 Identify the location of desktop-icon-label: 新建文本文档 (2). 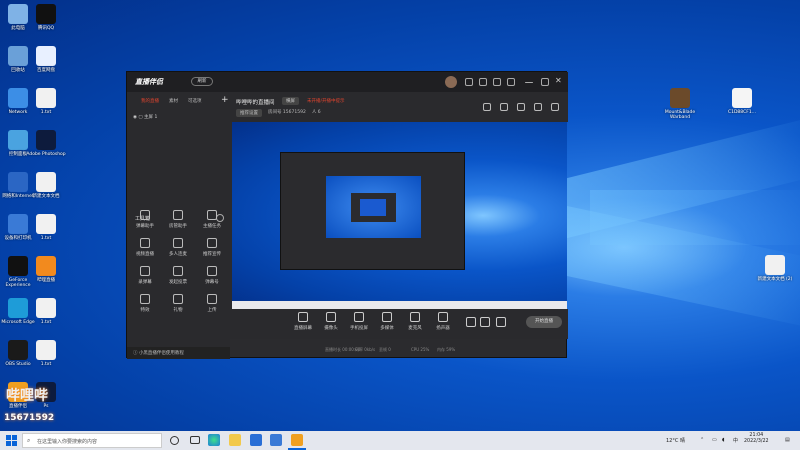
(775, 279).